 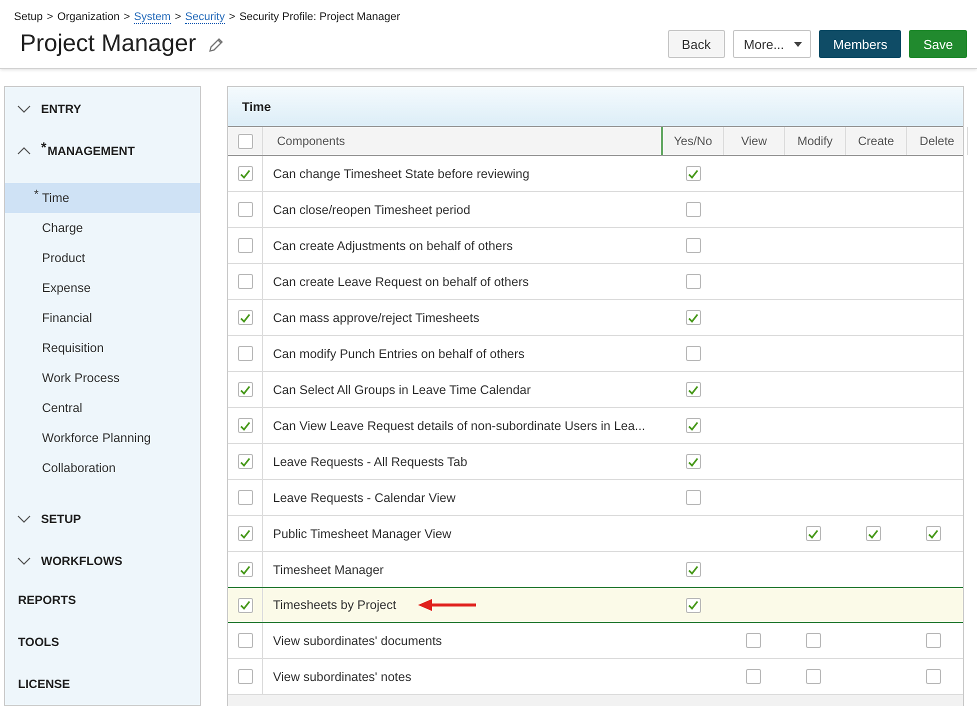 I want to click on sidebar-link: TOOLS, so click(x=102, y=645).